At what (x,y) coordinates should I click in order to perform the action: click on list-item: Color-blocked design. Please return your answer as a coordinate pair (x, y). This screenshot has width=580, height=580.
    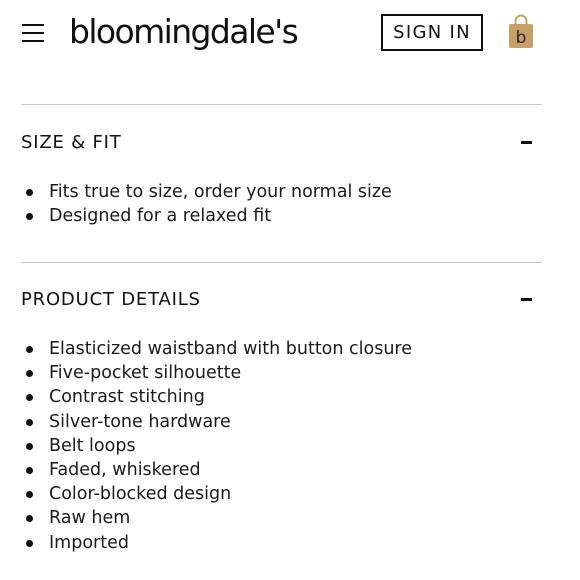
    Looking at the image, I should click on (216, 494).